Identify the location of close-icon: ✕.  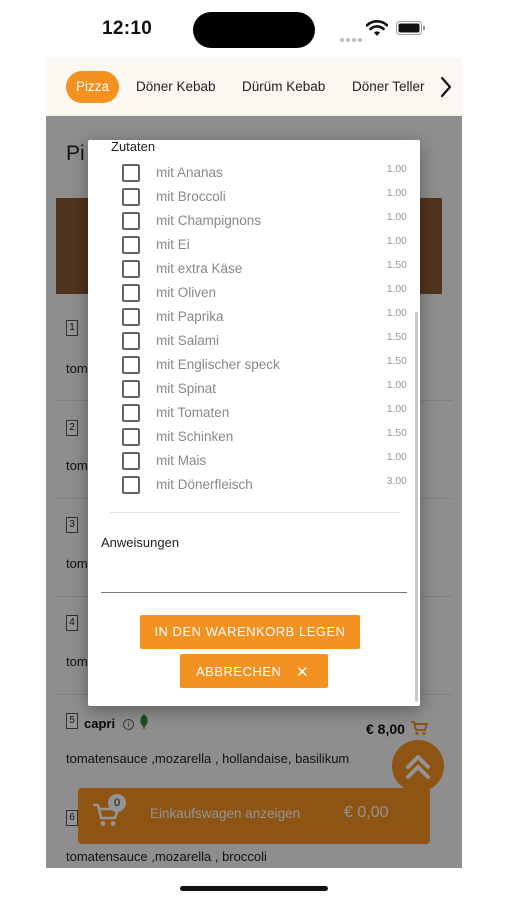
(303, 672).